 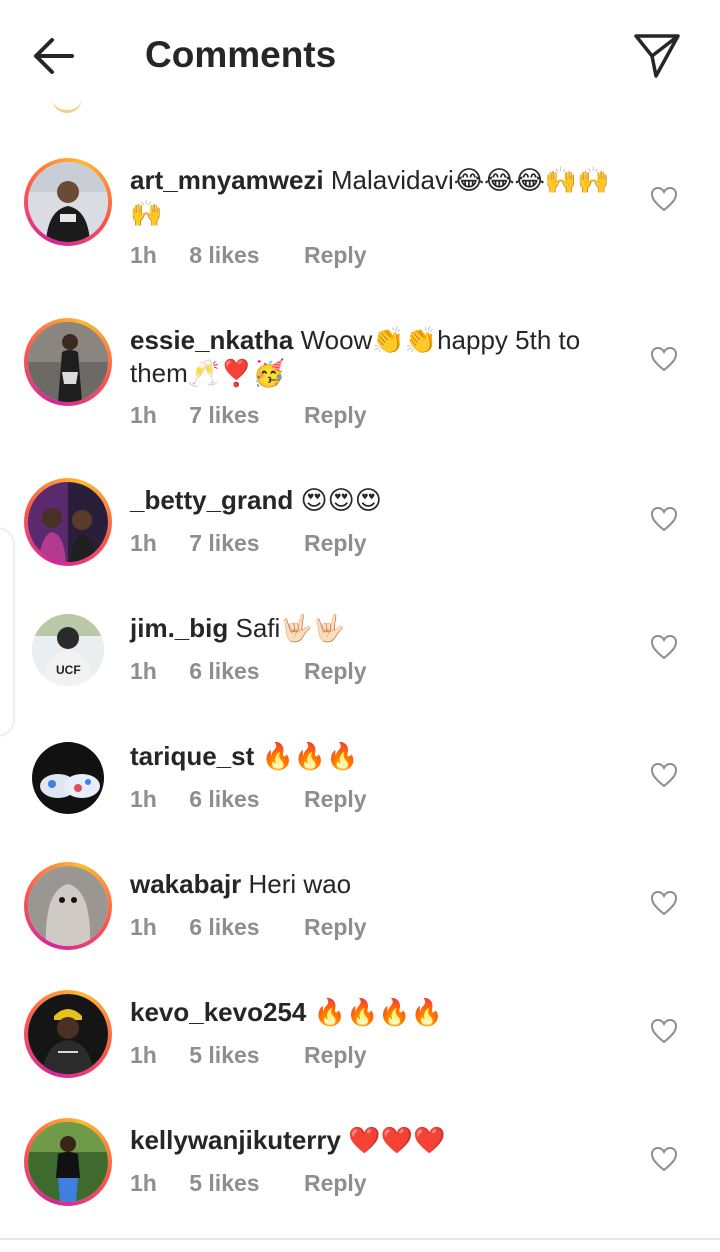 What do you see at coordinates (68, 670) in the screenshot?
I see `svg-text: UCF` at bounding box center [68, 670].